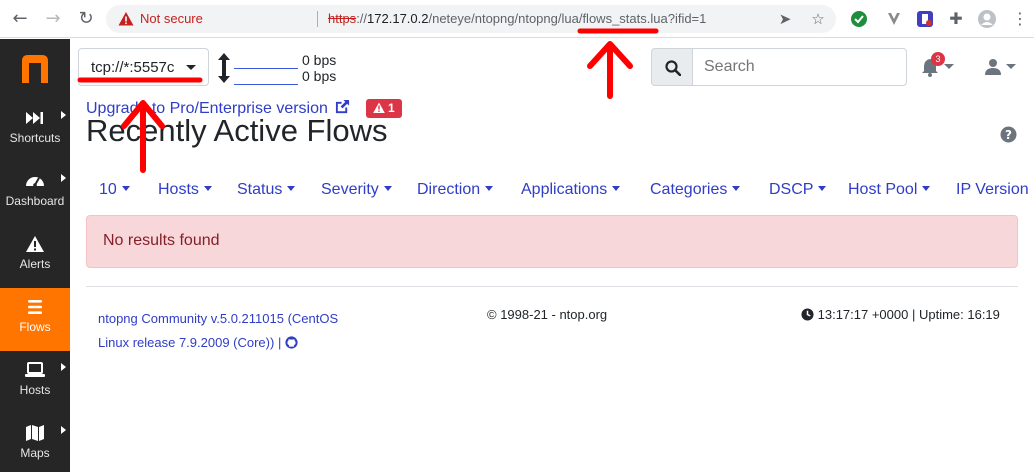 This screenshot has height=472, width=1034. Describe the element at coordinates (108, 189) in the screenshot. I see `filter-label: 10` at that location.